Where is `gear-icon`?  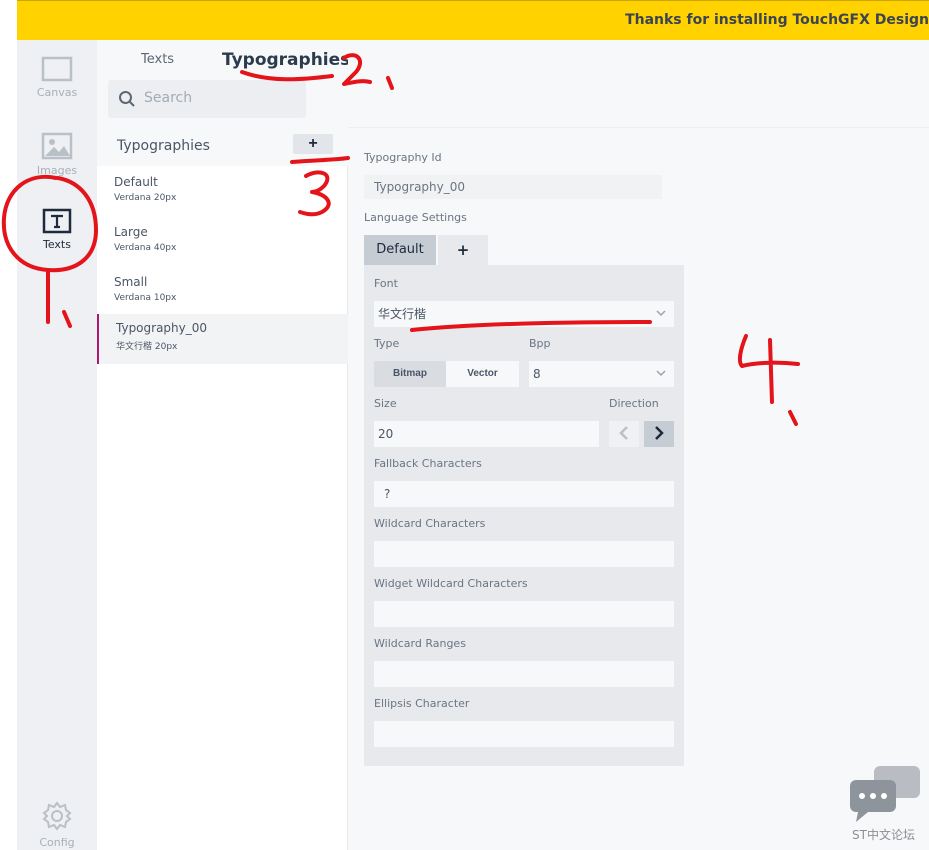 gear-icon is located at coordinates (57, 816).